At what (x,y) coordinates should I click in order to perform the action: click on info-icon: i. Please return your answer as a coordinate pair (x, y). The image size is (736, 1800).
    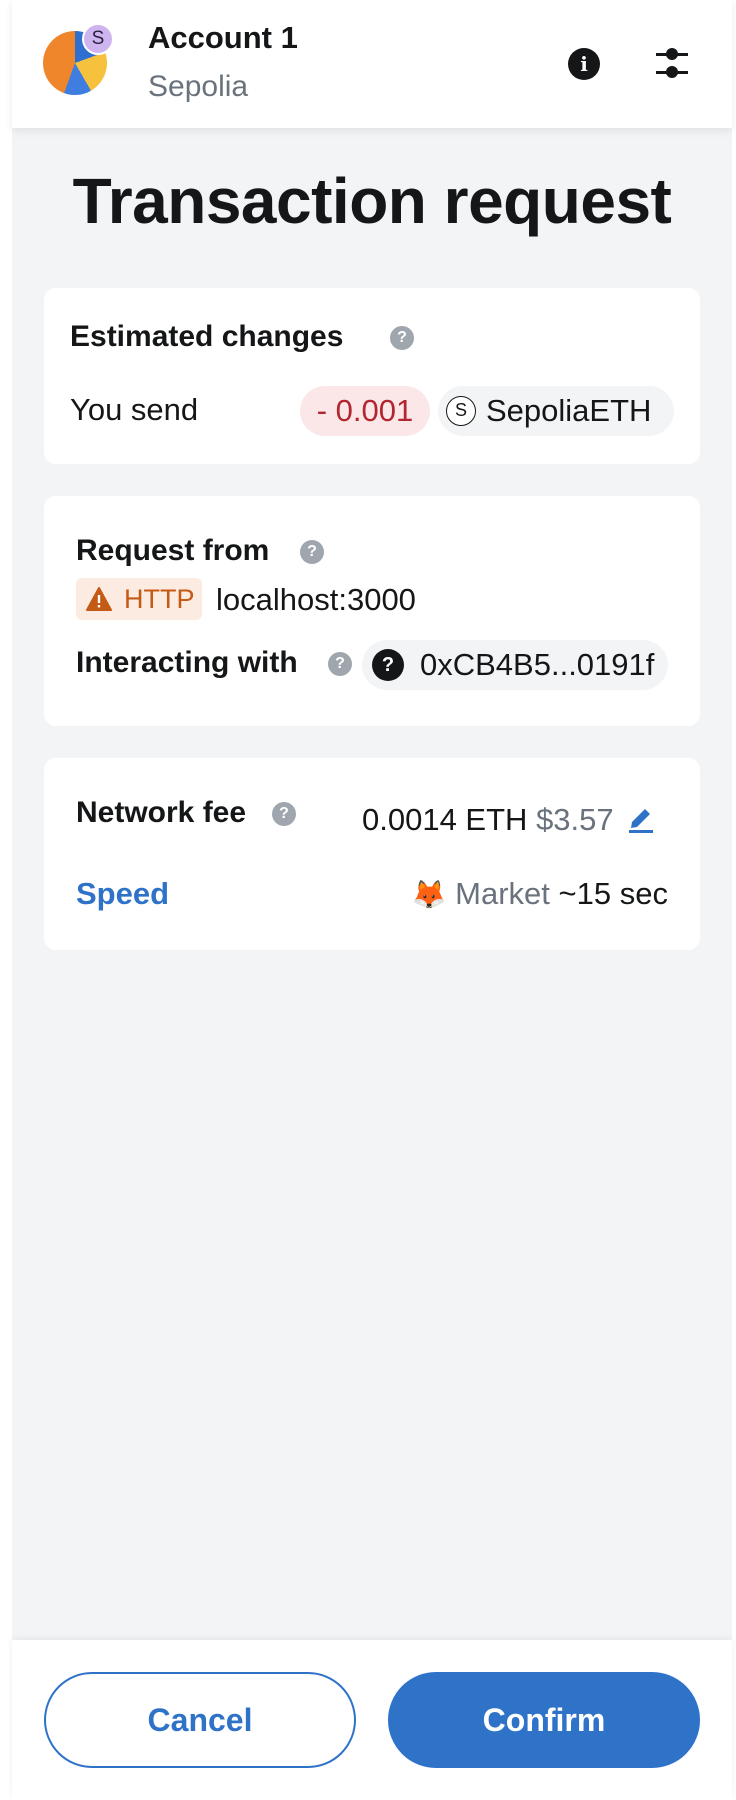
    Looking at the image, I should click on (584, 64).